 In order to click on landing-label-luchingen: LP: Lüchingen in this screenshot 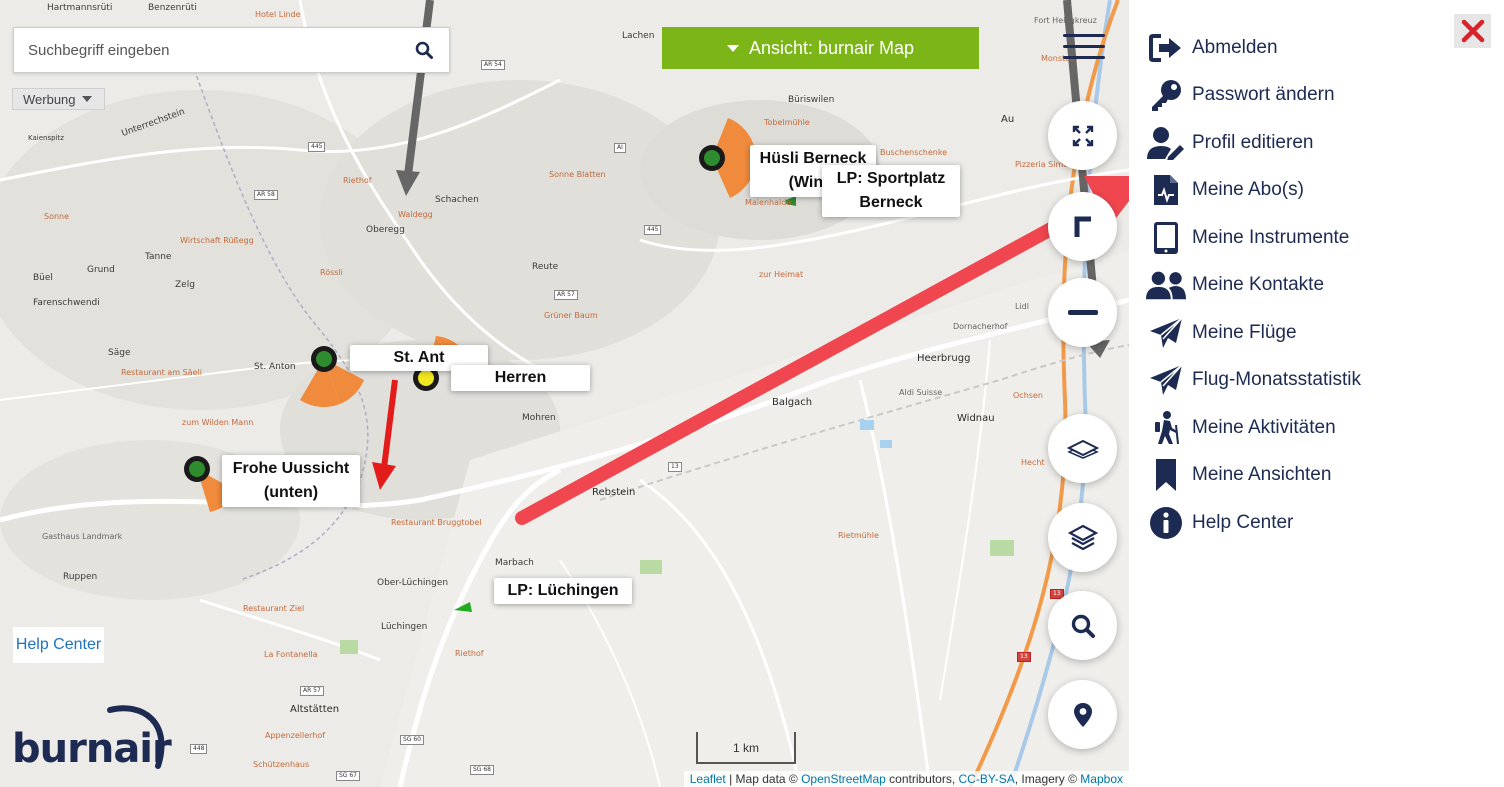, I will do `click(563, 591)`.